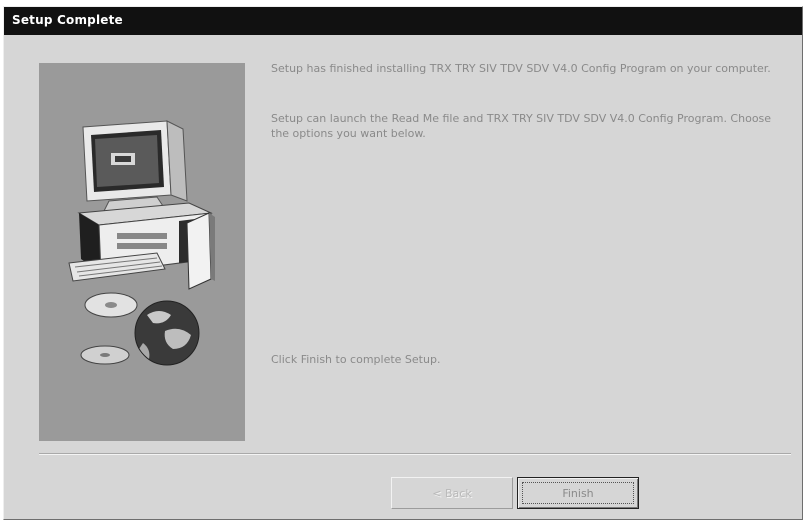 This screenshot has width=806, height=522. What do you see at coordinates (415, 454) in the screenshot?
I see `button-divider` at bounding box center [415, 454].